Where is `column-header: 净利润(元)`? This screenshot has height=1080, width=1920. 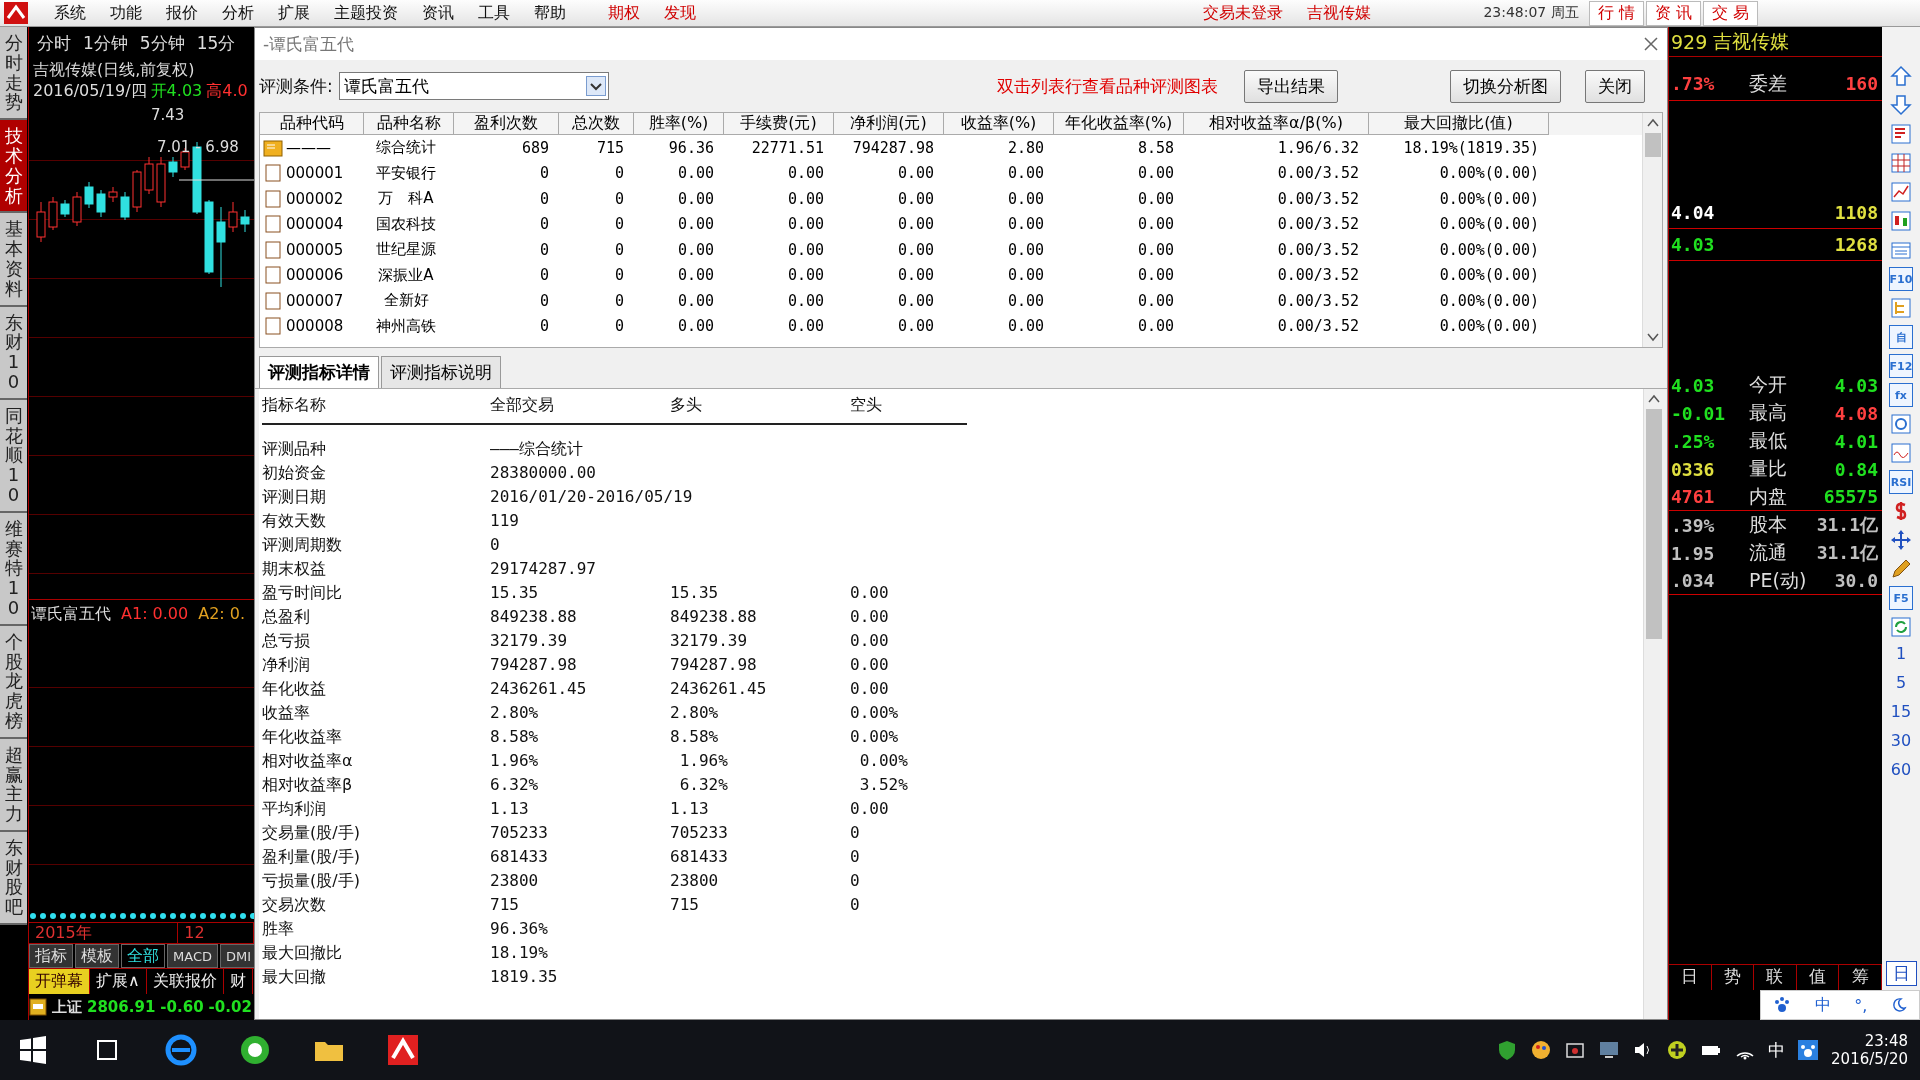 column-header: 净利润(元) is located at coordinates (889, 124).